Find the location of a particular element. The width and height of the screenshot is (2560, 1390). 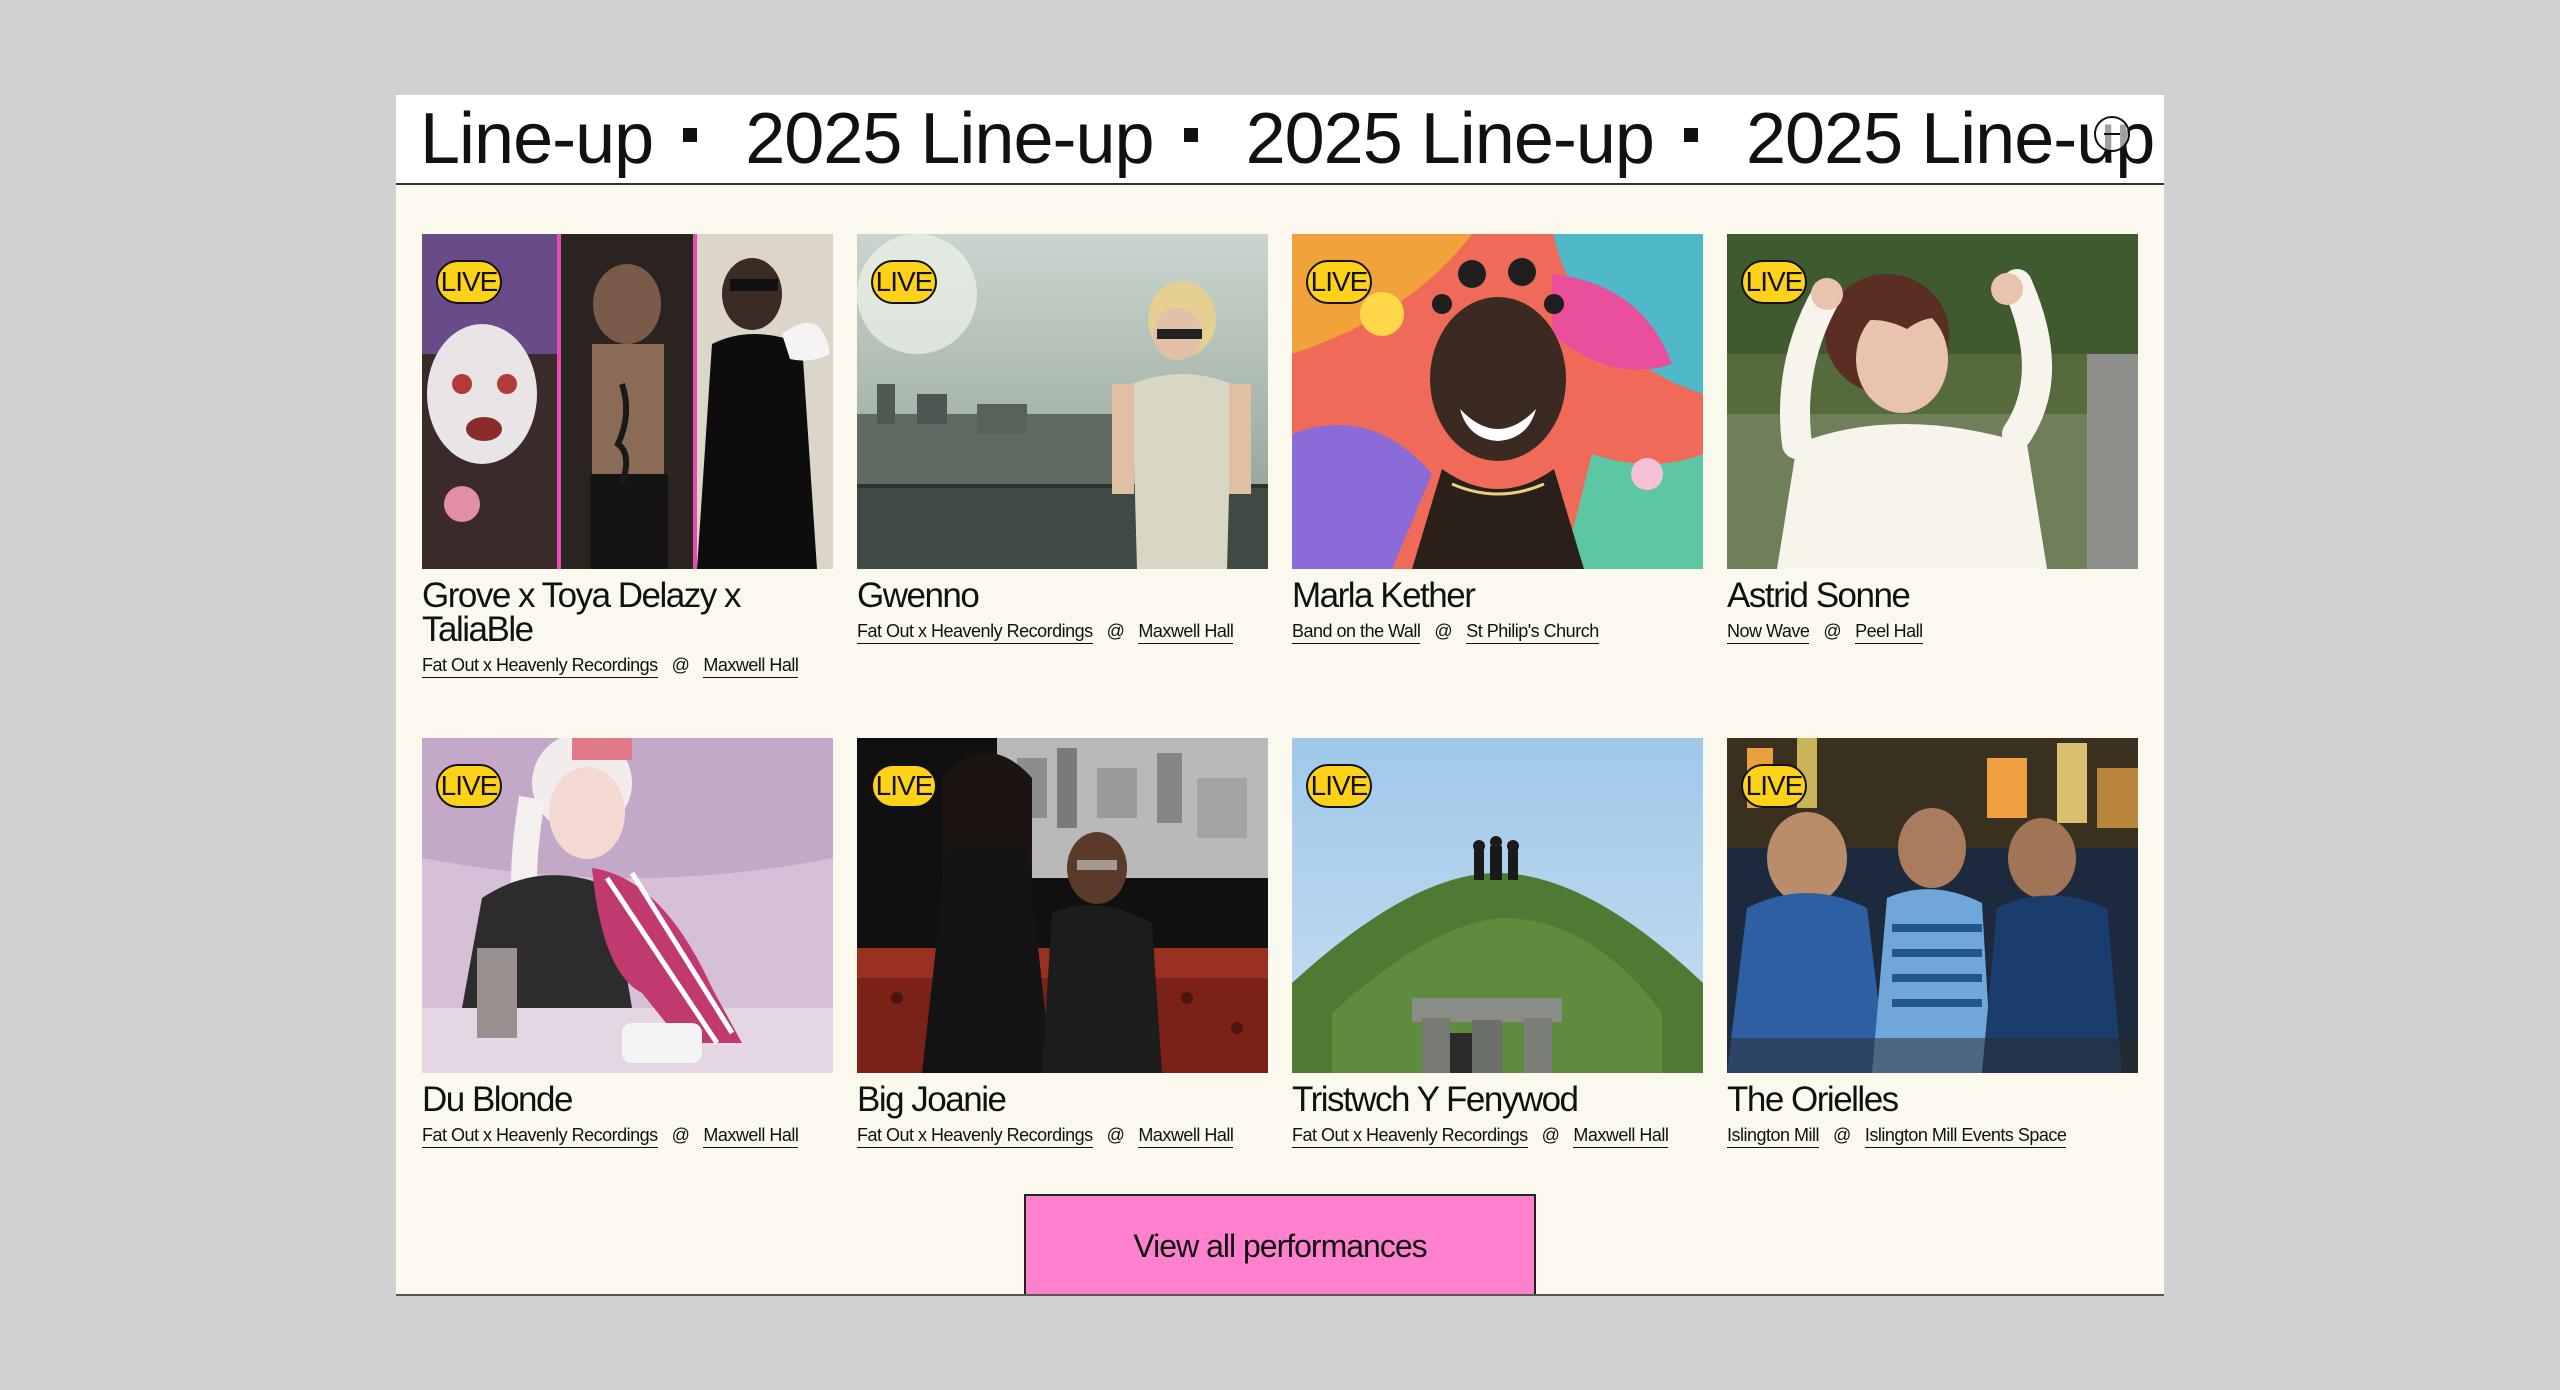

performance-meta: Now Wave @ Peel Hall is located at coordinates (1932, 632).